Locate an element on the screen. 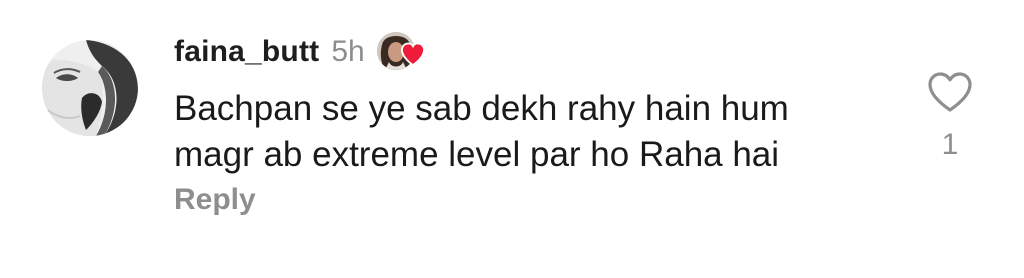  reply-button: Reply is located at coordinates (215, 200).